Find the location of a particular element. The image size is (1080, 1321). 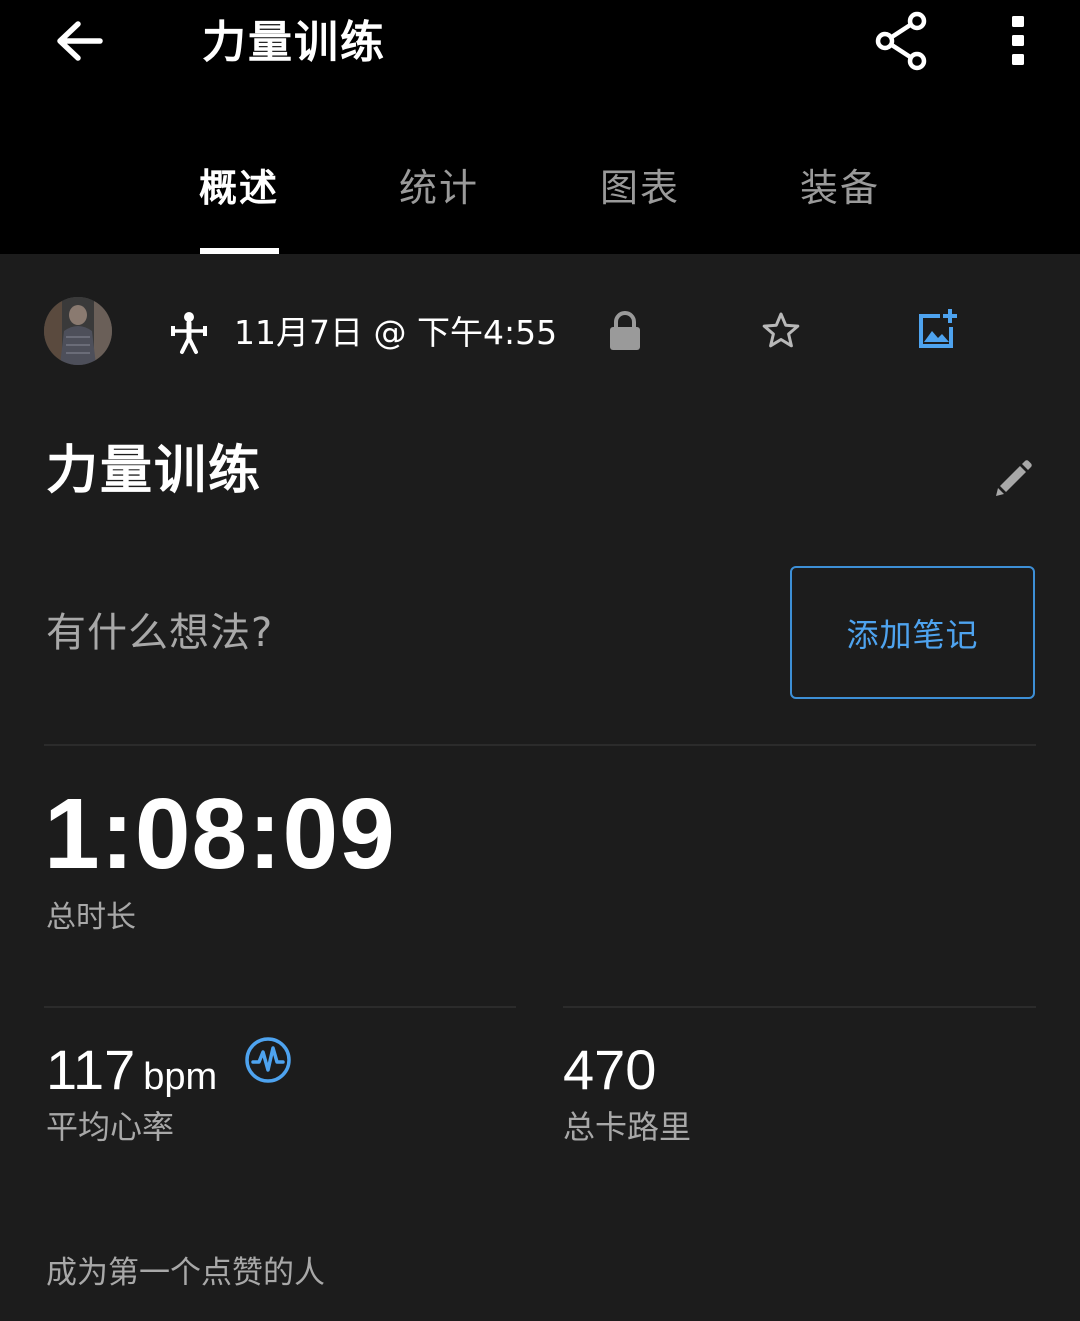

activity-title: 力量训练 is located at coordinates (154, 471).